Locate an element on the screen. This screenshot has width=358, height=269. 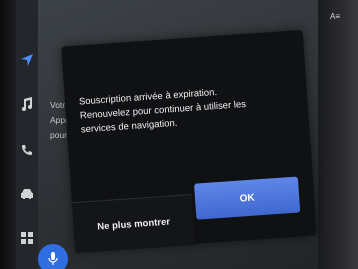
display-bezel-left is located at coordinates (8, 134).